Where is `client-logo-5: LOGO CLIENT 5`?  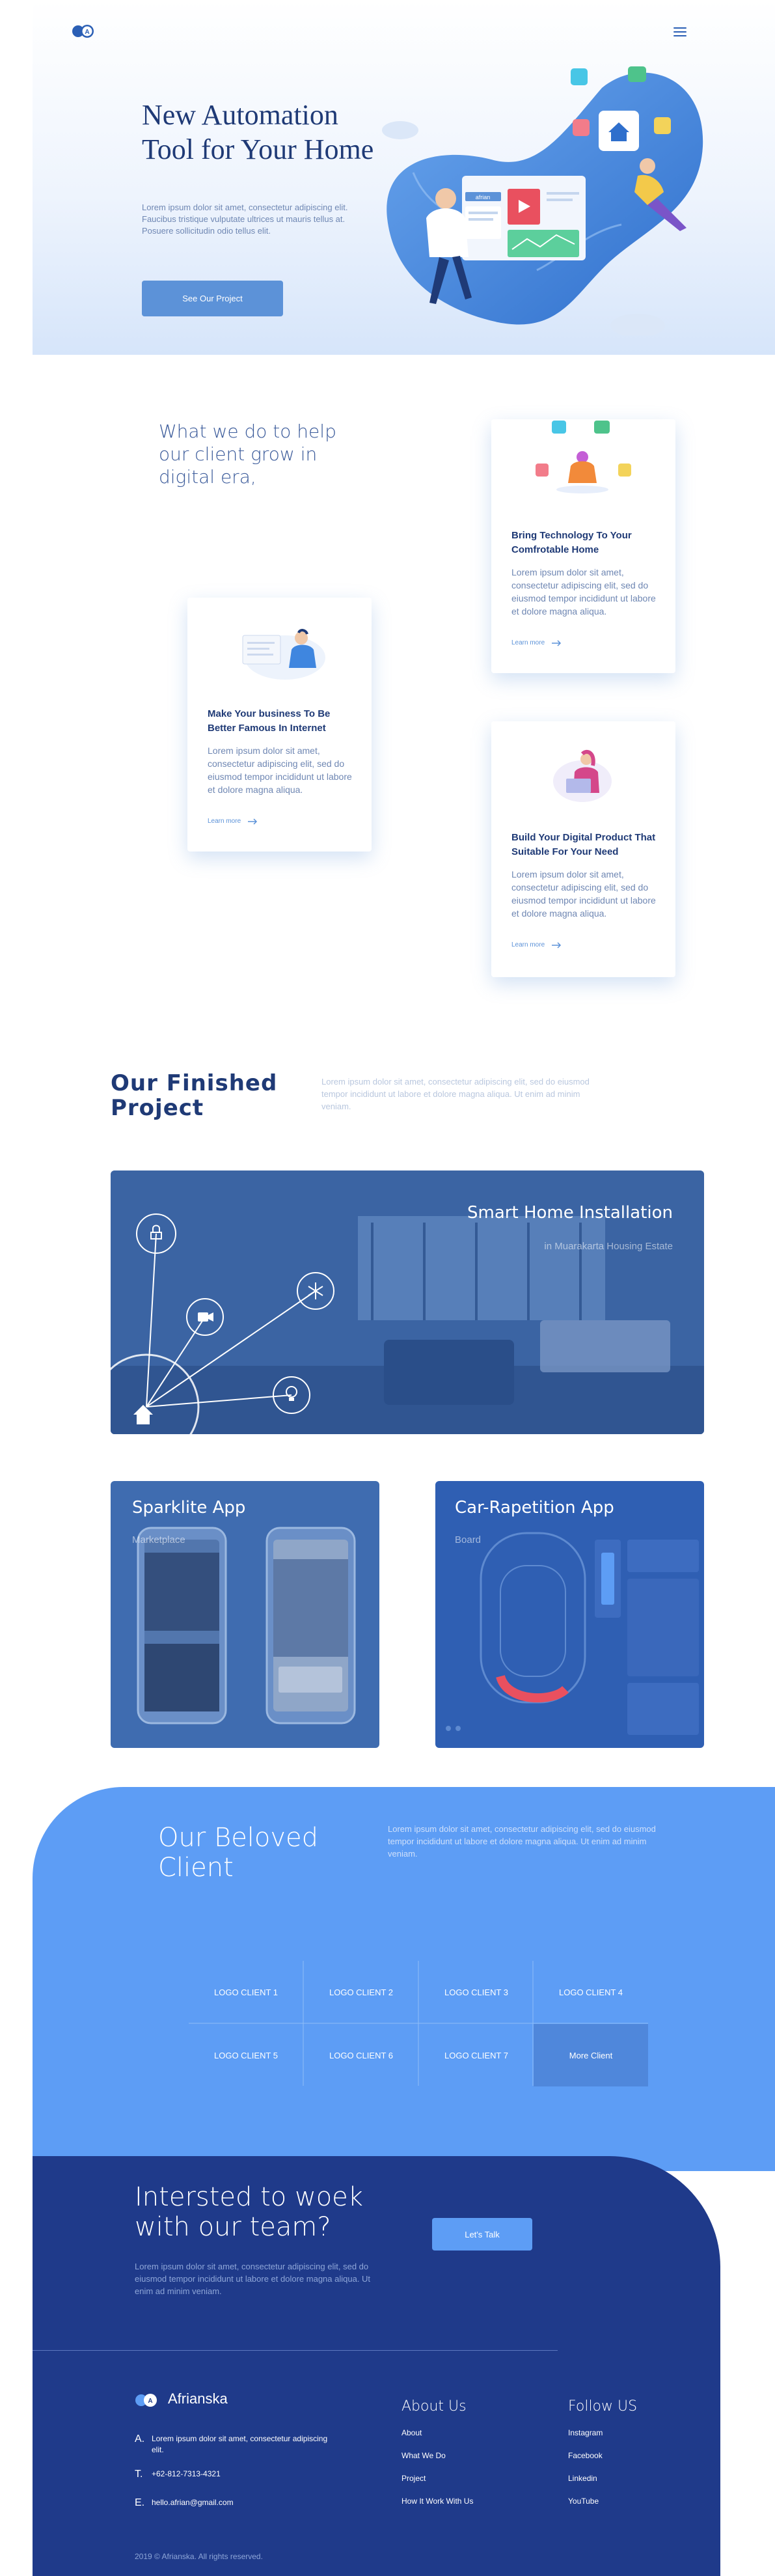 client-logo-5: LOGO CLIENT 5 is located at coordinates (246, 2055).